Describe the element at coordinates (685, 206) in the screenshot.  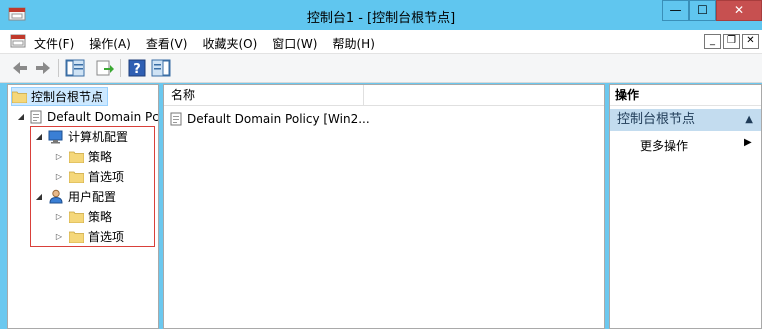
I see `actions-pane: 操作 控制台根节点 ▲ 更多操作 ▶` at that location.